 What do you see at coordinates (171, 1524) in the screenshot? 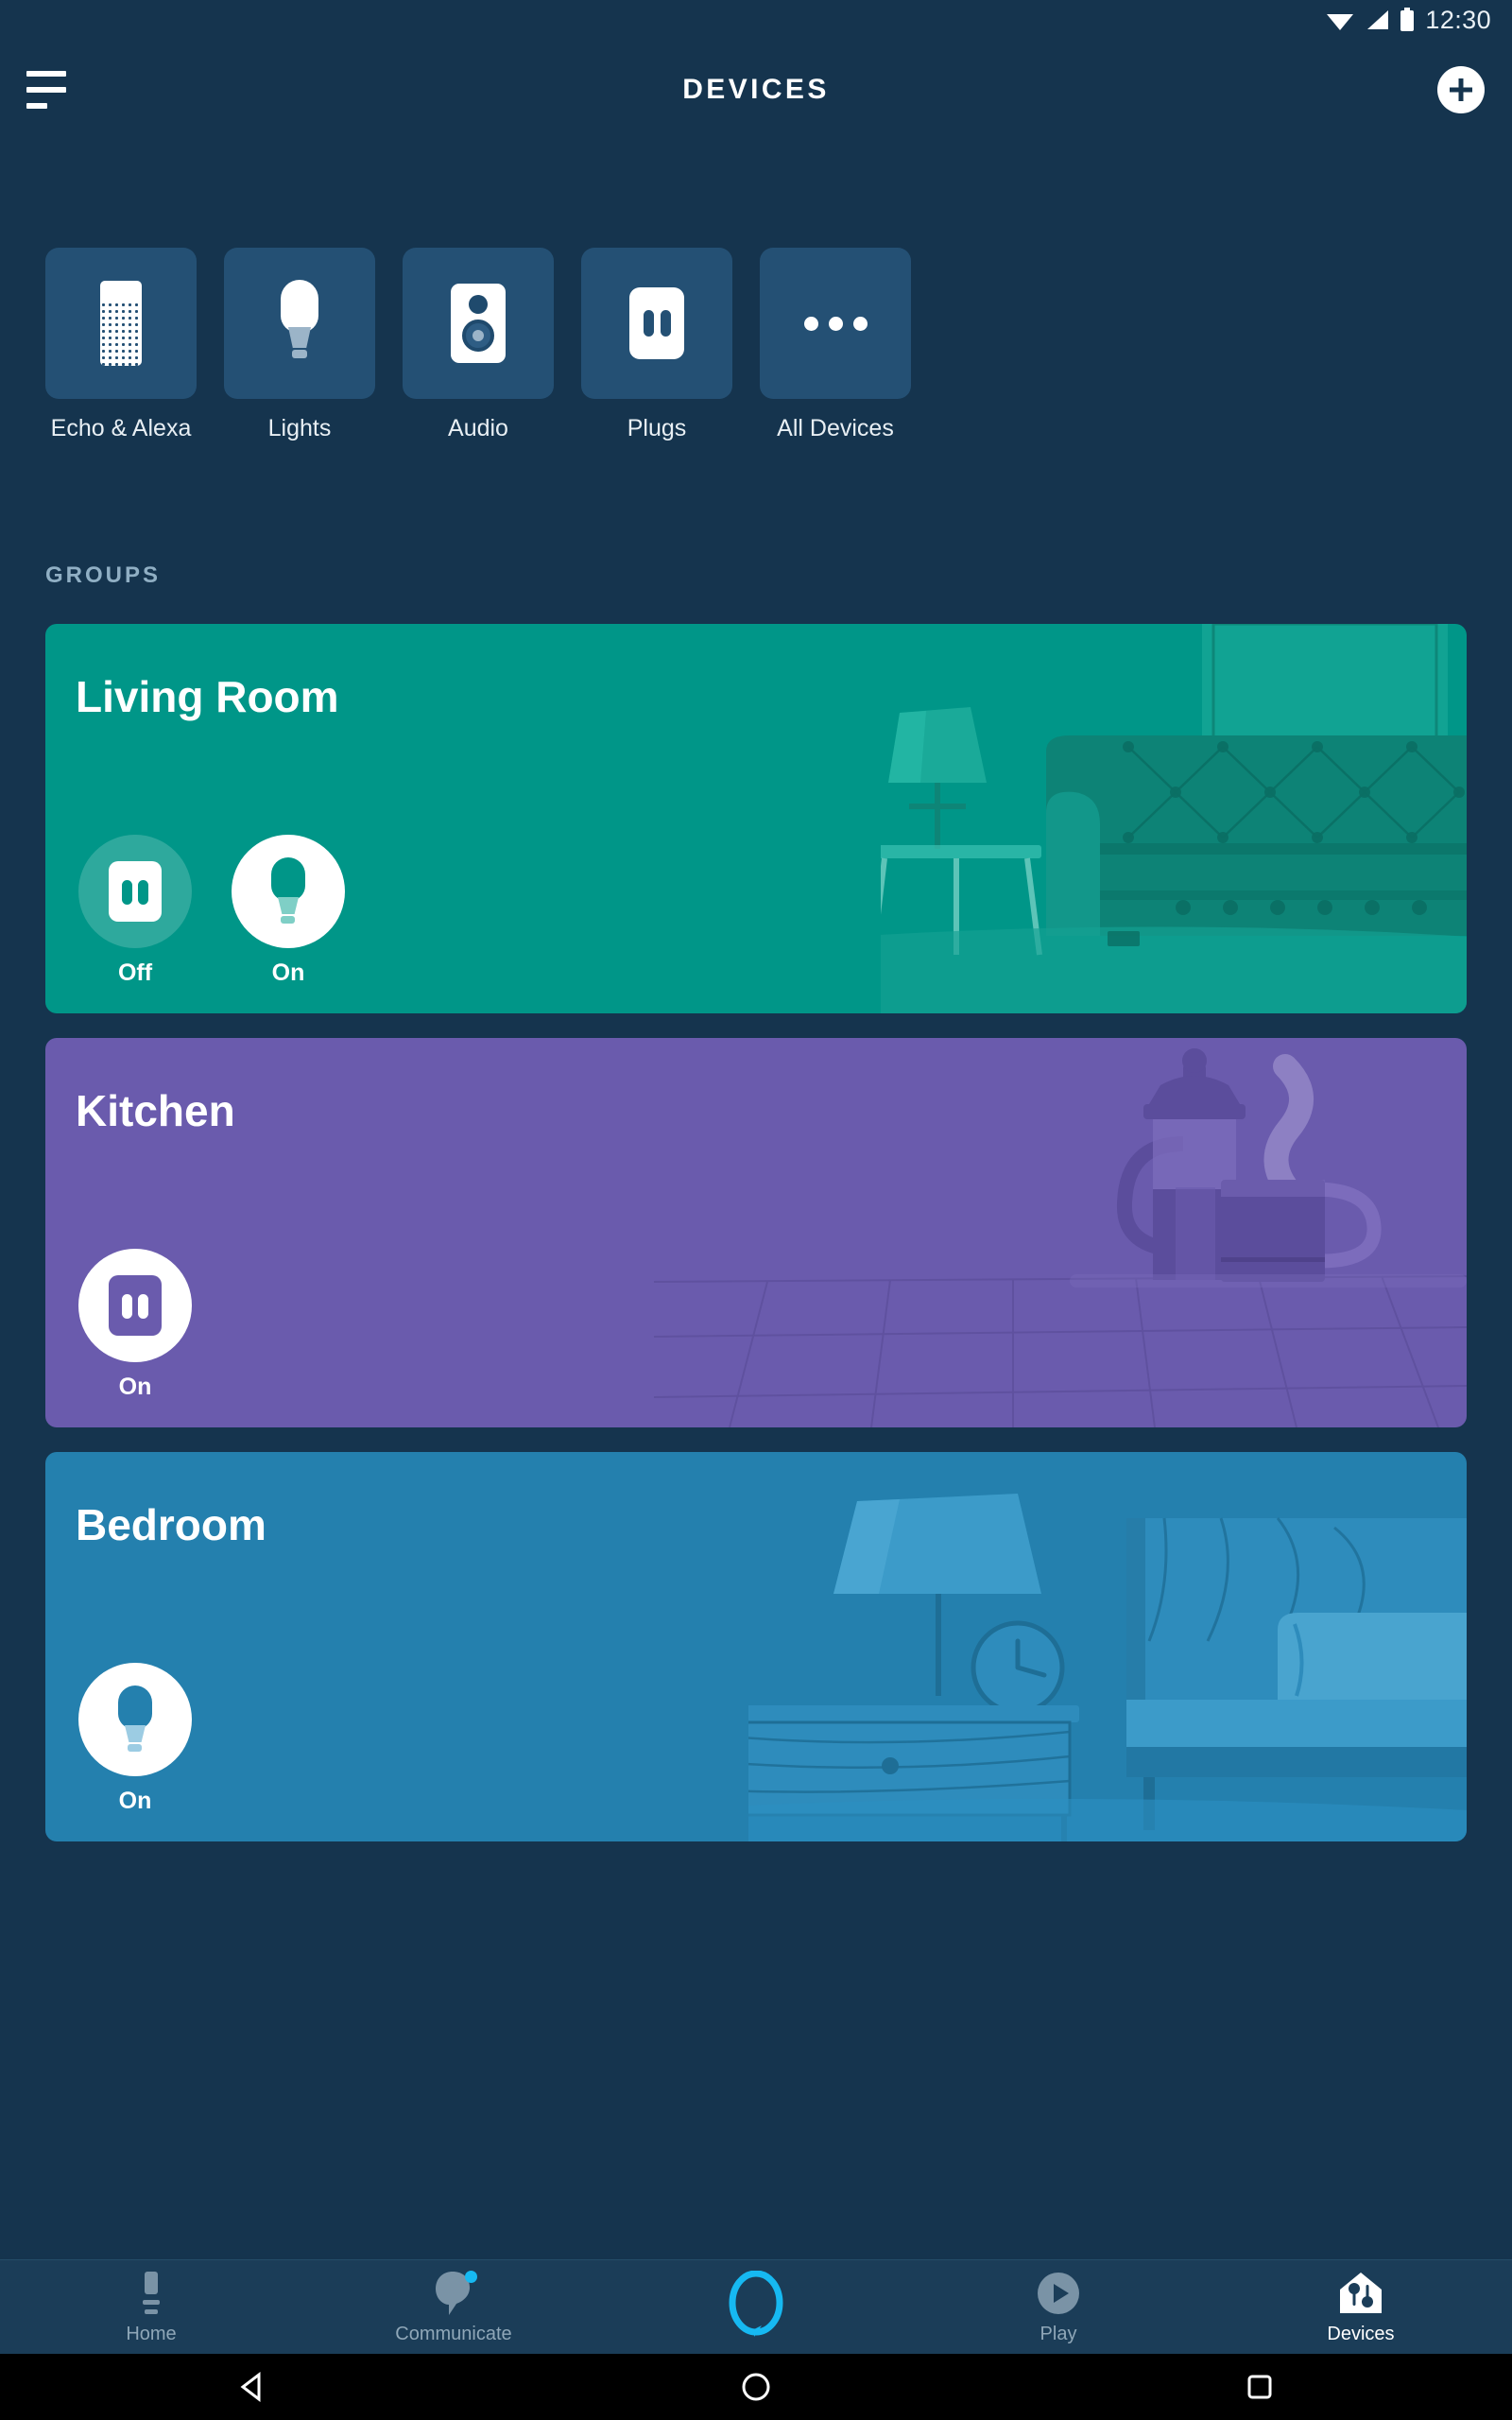
I see `group-name: Bedroom` at bounding box center [171, 1524].